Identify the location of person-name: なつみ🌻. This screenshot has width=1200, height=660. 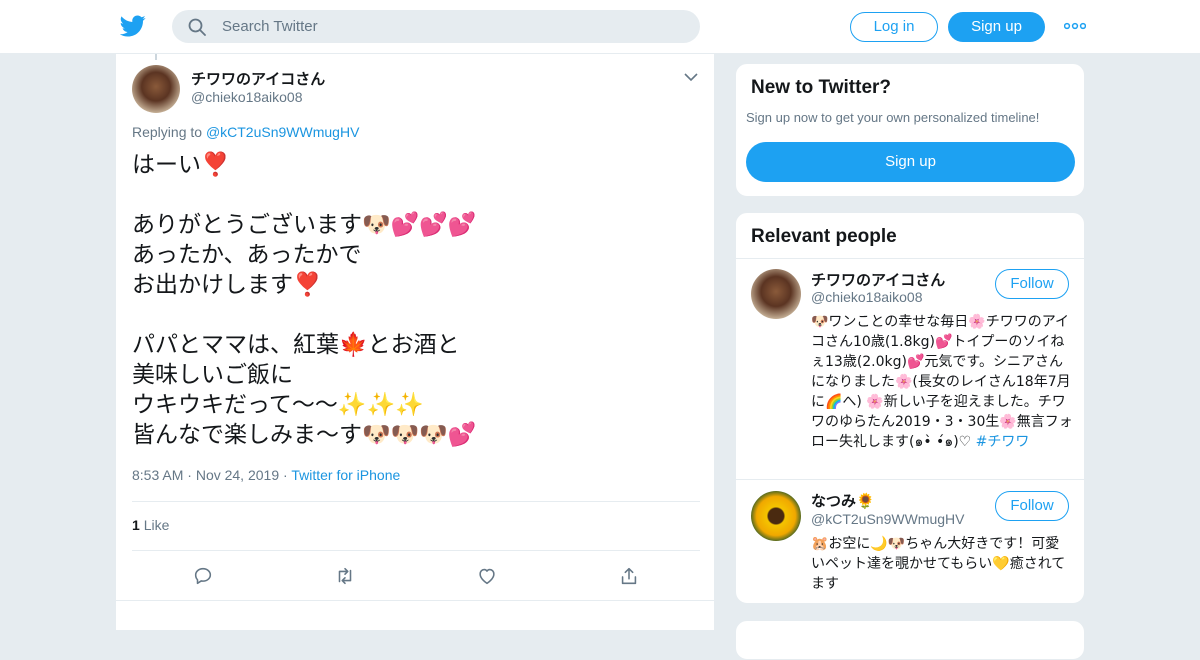
(843, 500).